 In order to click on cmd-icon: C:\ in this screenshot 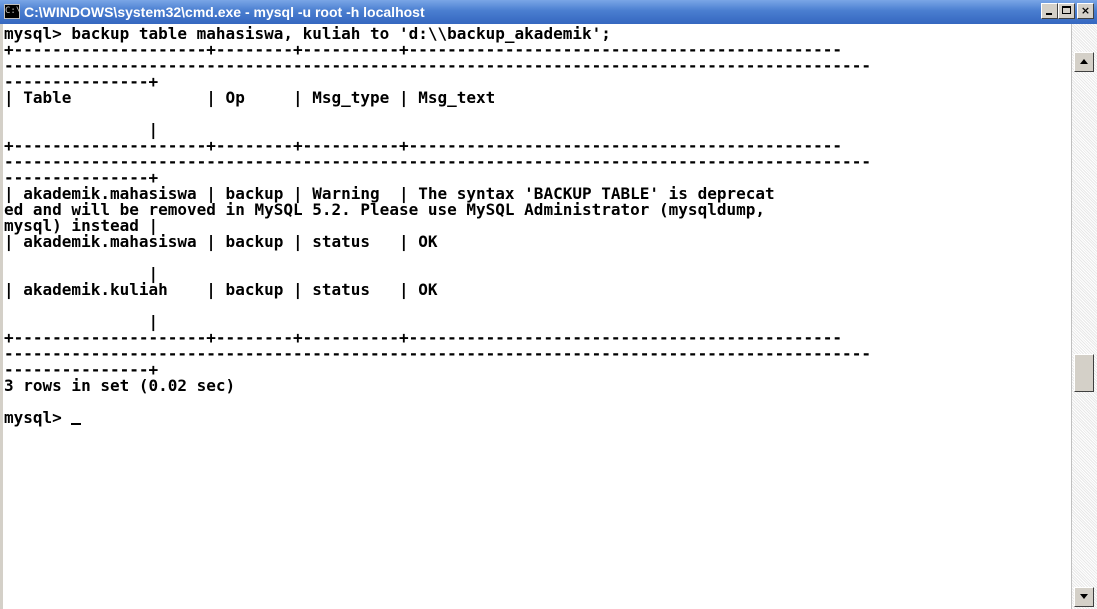, I will do `click(12, 11)`.